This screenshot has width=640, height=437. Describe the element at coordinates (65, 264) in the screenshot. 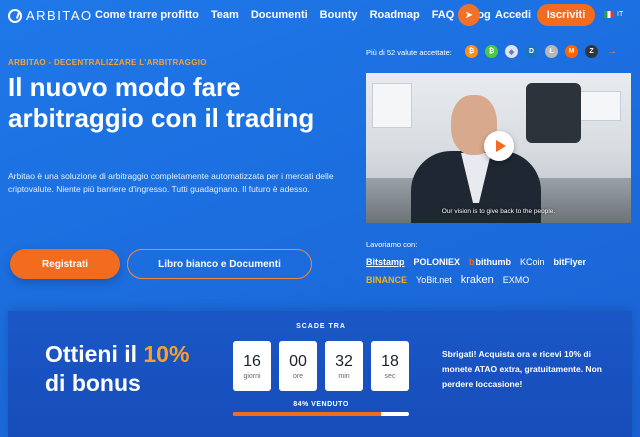

I see `register-button: Registrati` at that location.